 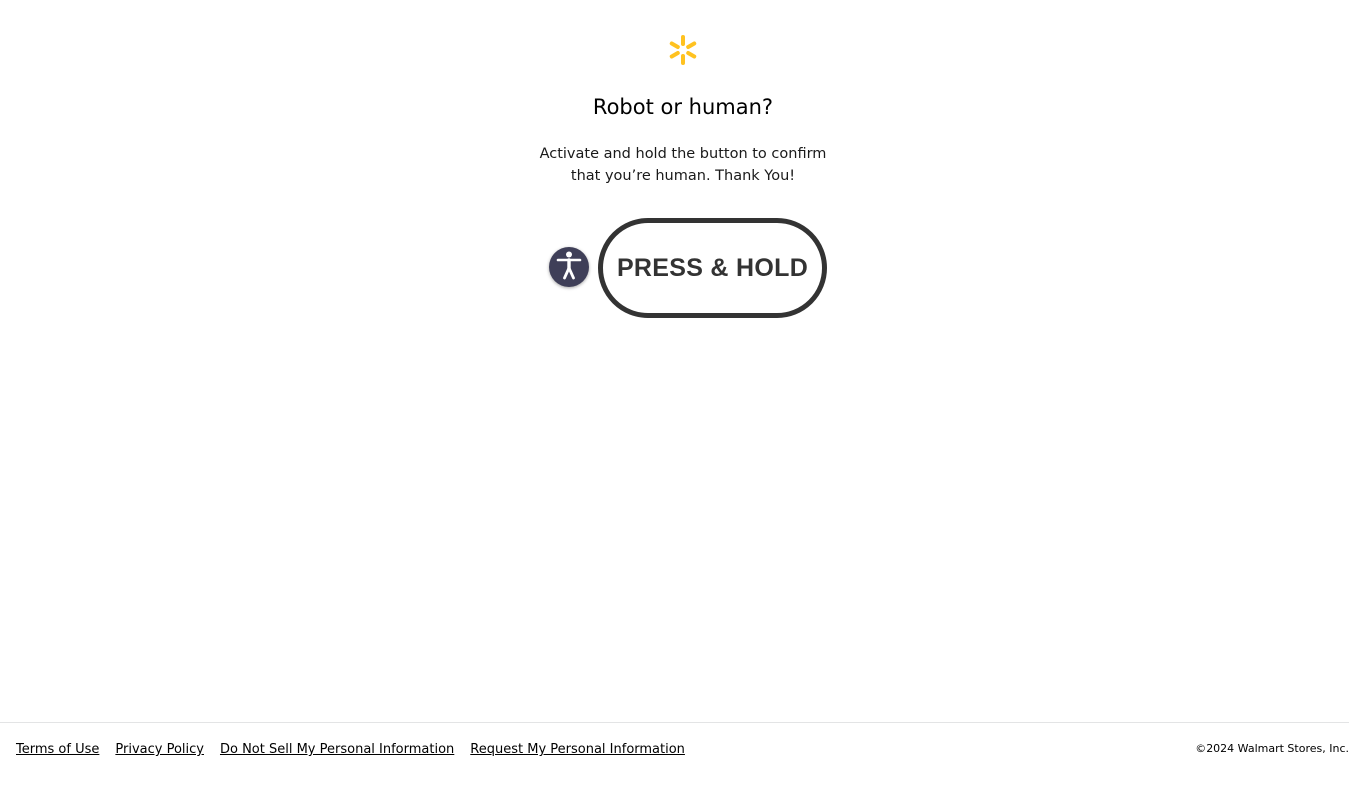 I want to click on do-not-sell-link: Do Not Sell My Personal Information, so click(x=337, y=749).